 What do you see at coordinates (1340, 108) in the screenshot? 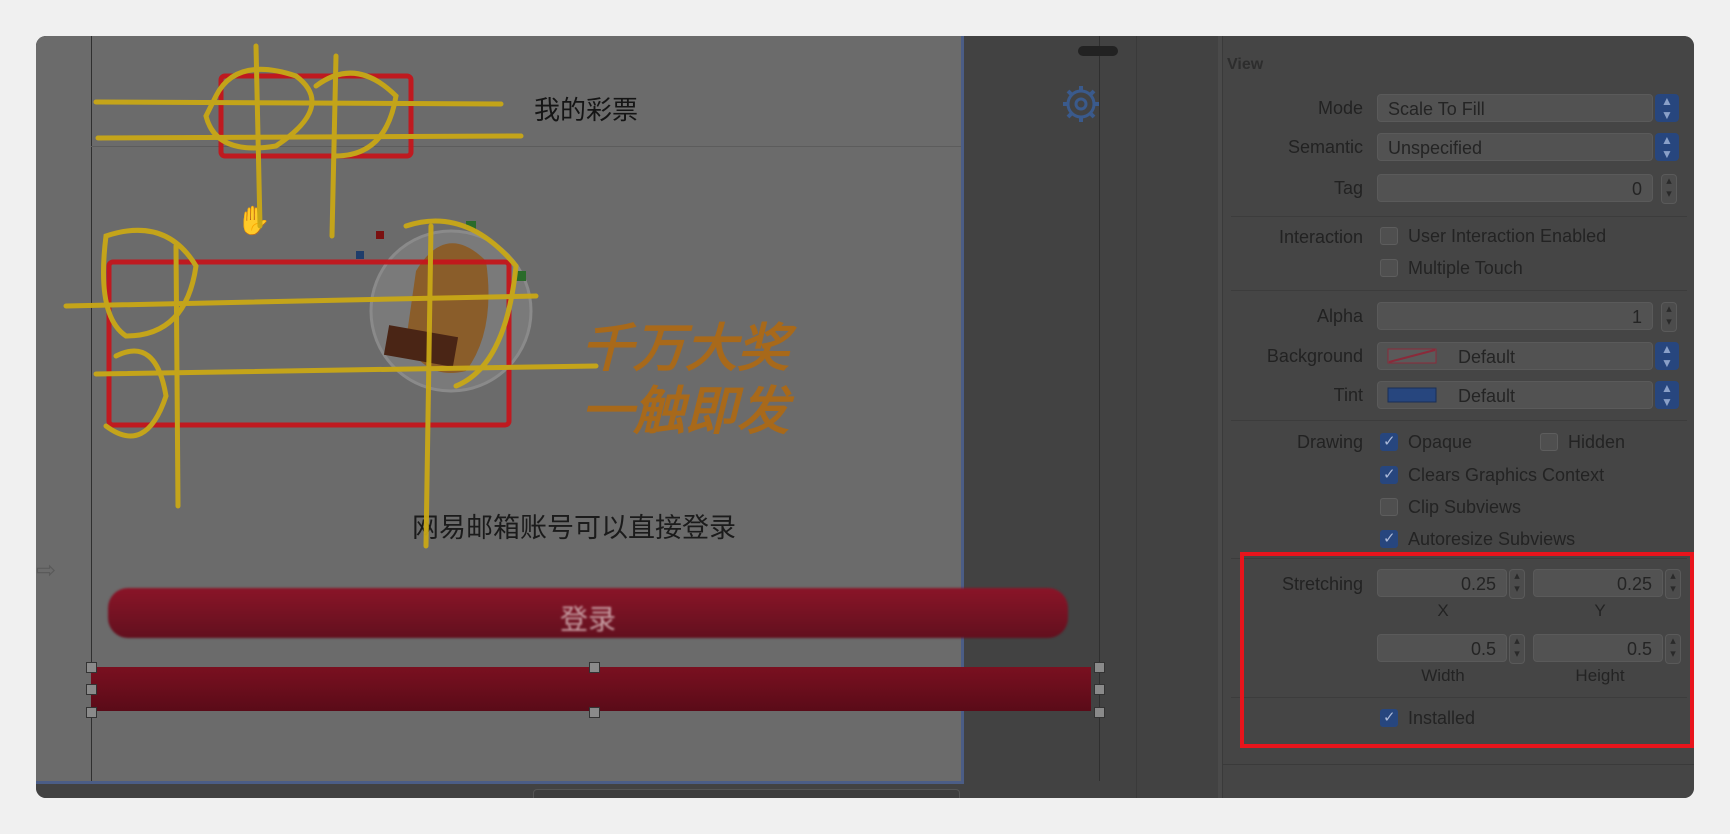
I see `mode-label: Mode` at bounding box center [1340, 108].